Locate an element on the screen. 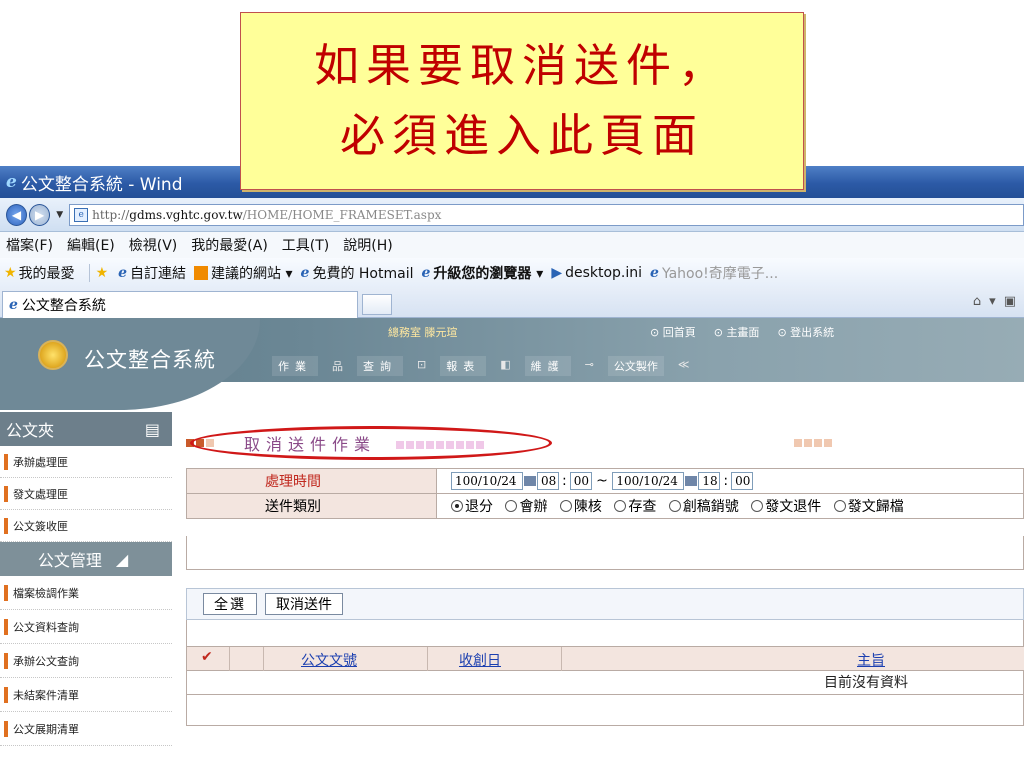 The height and width of the screenshot is (768, 1024). nav-reports: 報表 is located at coordinates (463, 366).